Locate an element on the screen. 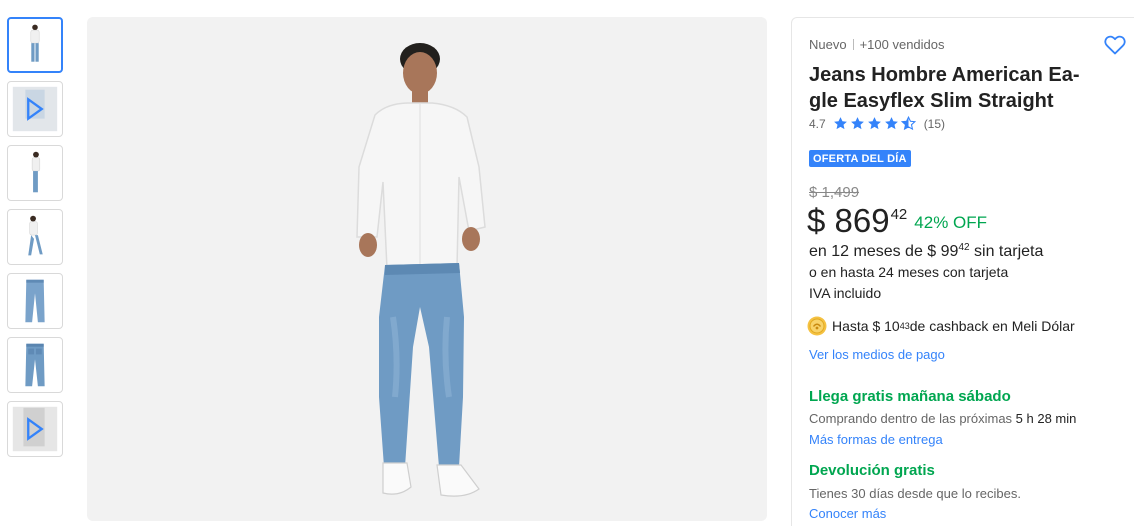 The height and width of the screenshot is (526, 1134). countdown-prefix: Comprando dentro de las próximas is located at coordinates (912, 418).